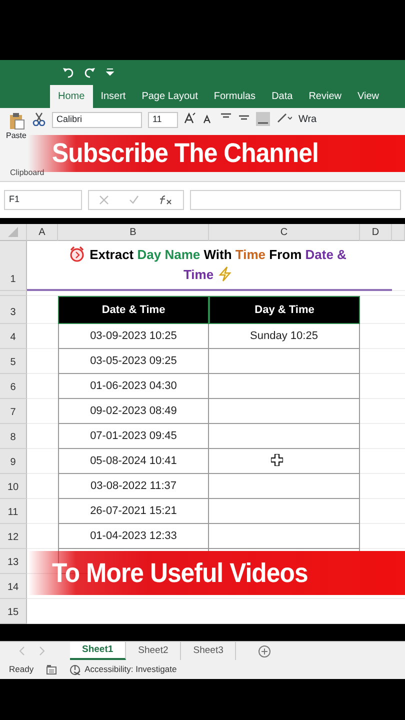  I want to click on align-bottom-icon, so click(263, 119).